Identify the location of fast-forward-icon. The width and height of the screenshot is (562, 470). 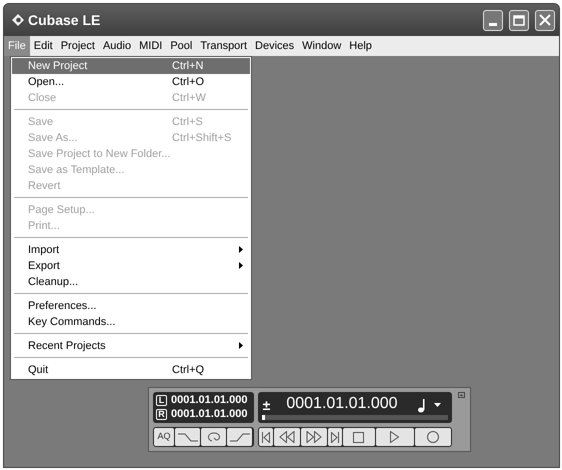
(314, 437).